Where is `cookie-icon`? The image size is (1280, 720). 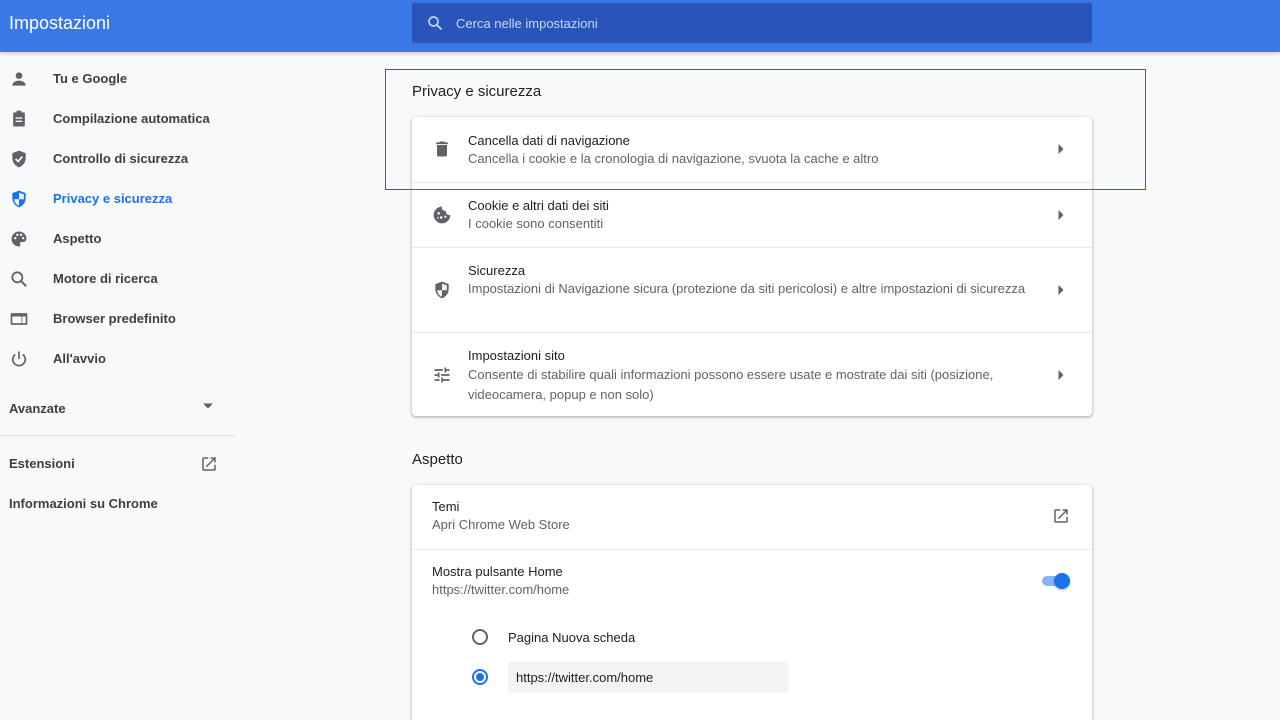
cookie-icon is located at coordinates (442, 215).